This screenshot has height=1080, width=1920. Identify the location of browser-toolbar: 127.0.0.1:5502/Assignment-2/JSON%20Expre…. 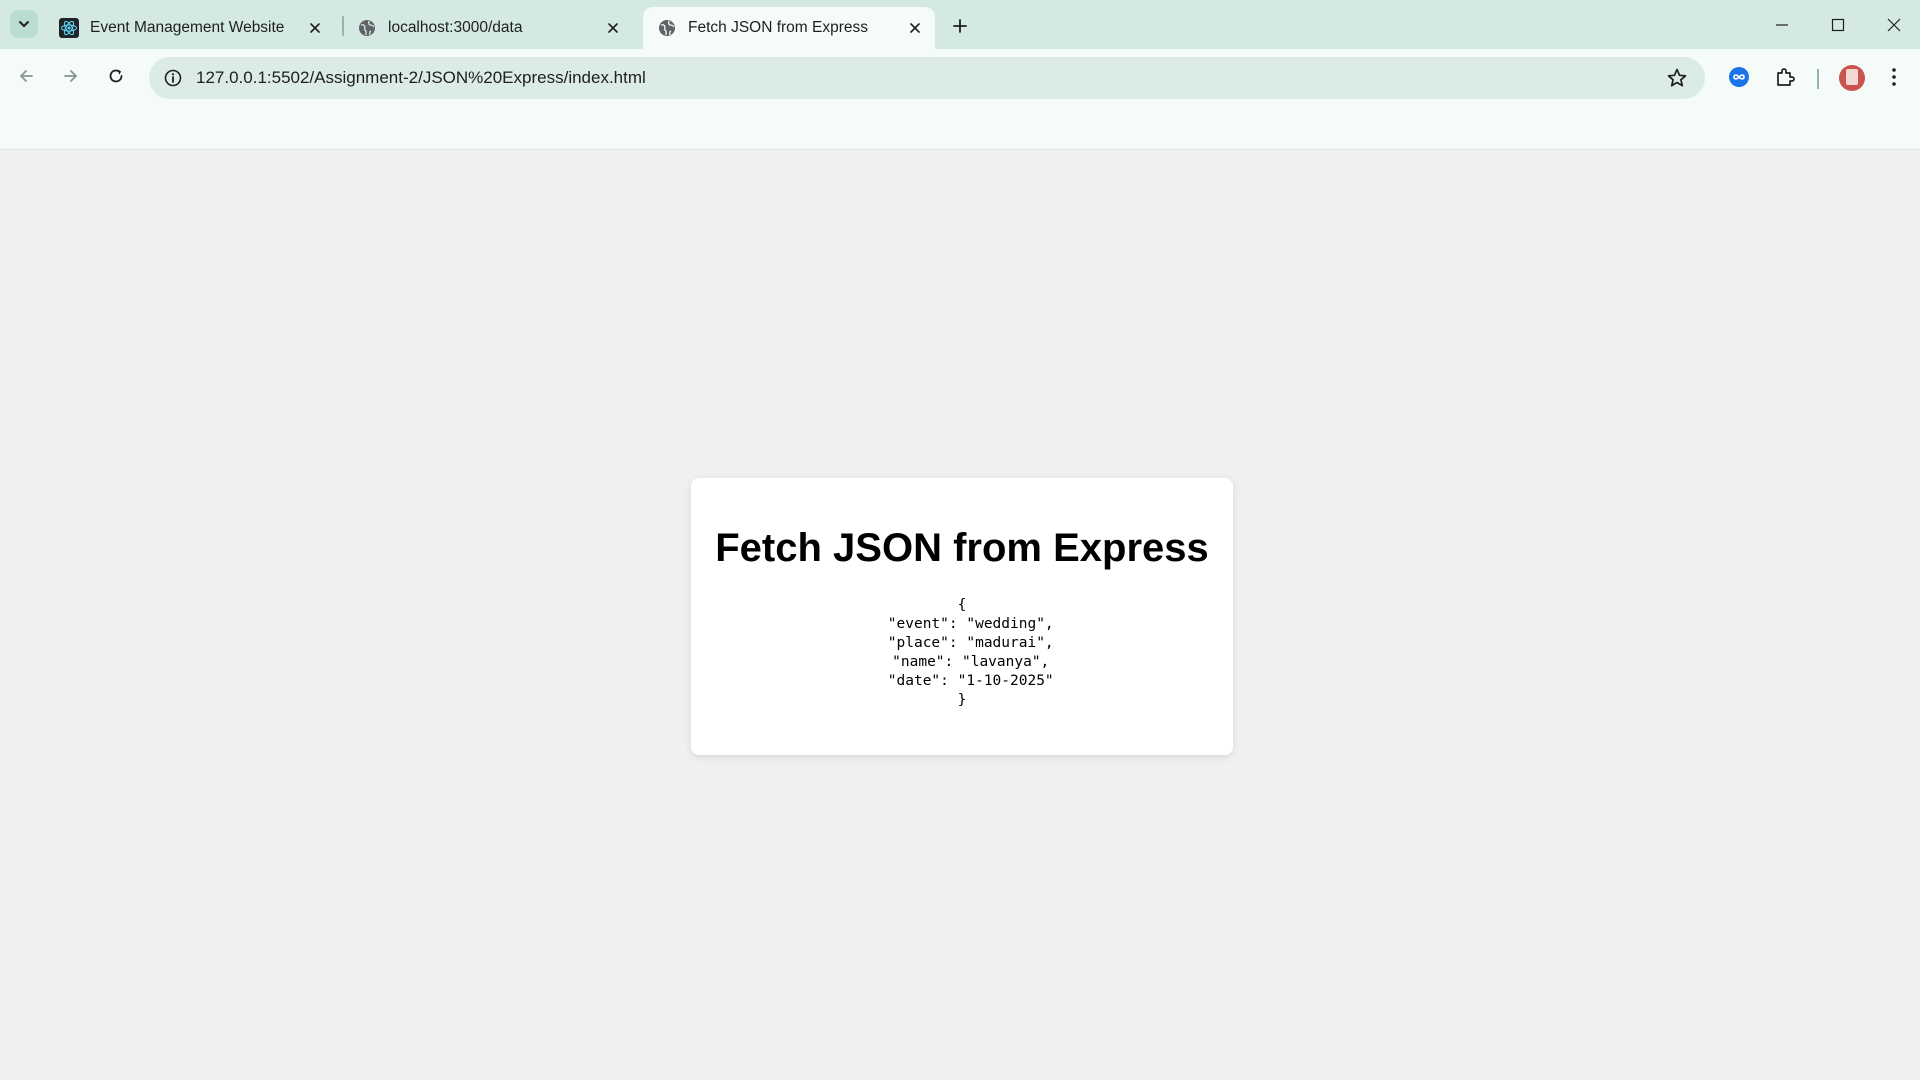
(960, 79).